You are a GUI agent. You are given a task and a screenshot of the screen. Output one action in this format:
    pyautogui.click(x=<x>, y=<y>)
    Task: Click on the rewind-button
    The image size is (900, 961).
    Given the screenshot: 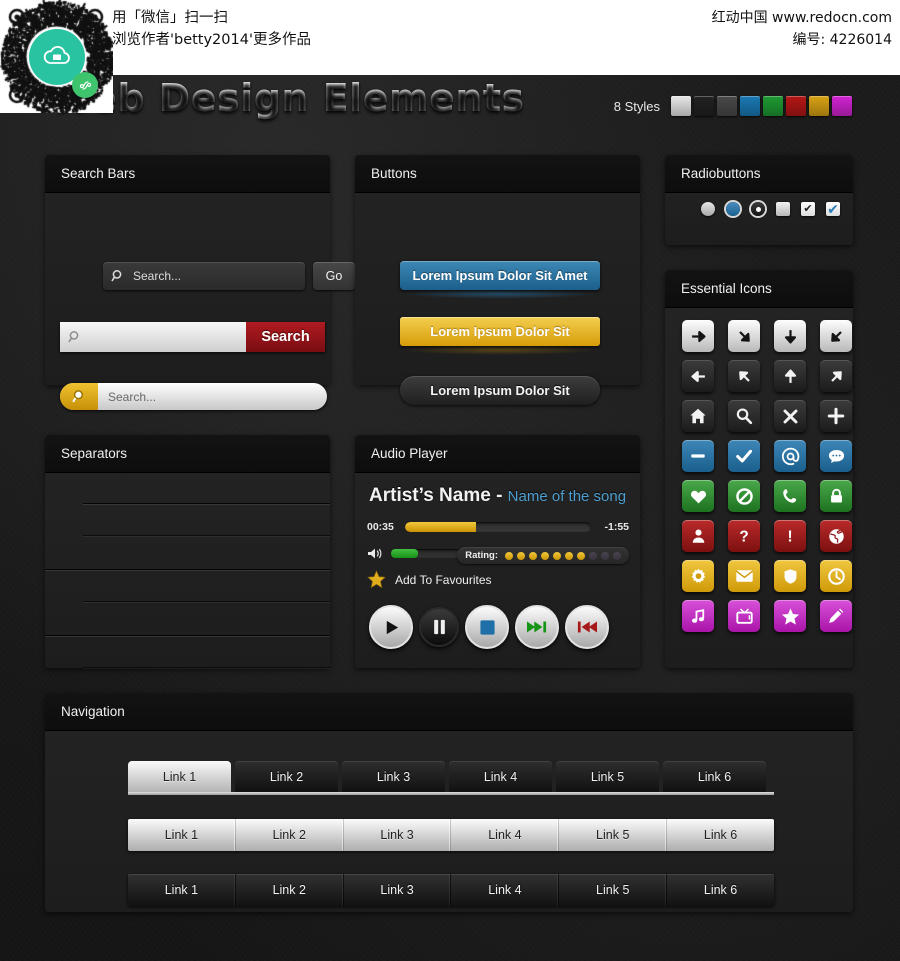 What is the action you would take?
    pyautogui.click(x=587, y=627)
    